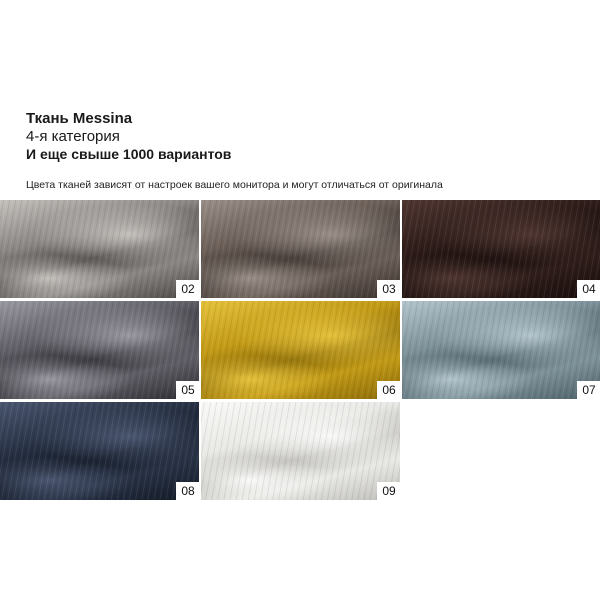  What do you see at coordinates (79, 118) in the screenshot?
I see `page-title: Ткань Messina` at bounding box center [79, 118].